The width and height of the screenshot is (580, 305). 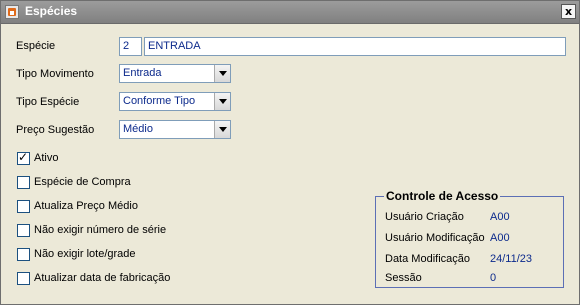 I want to click on preco-sugestao-select: Médio, so click(x=175, y=129).